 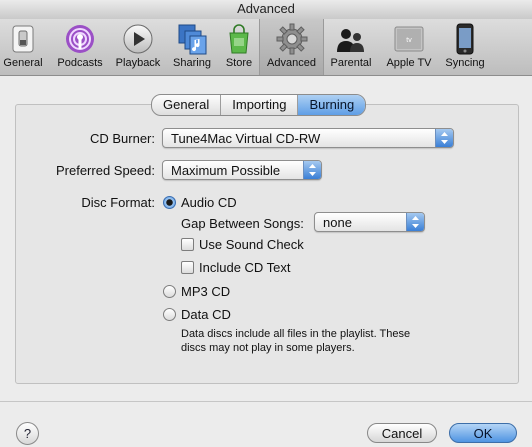 I want to click on tab-general: General, so click(x=187, y=105).